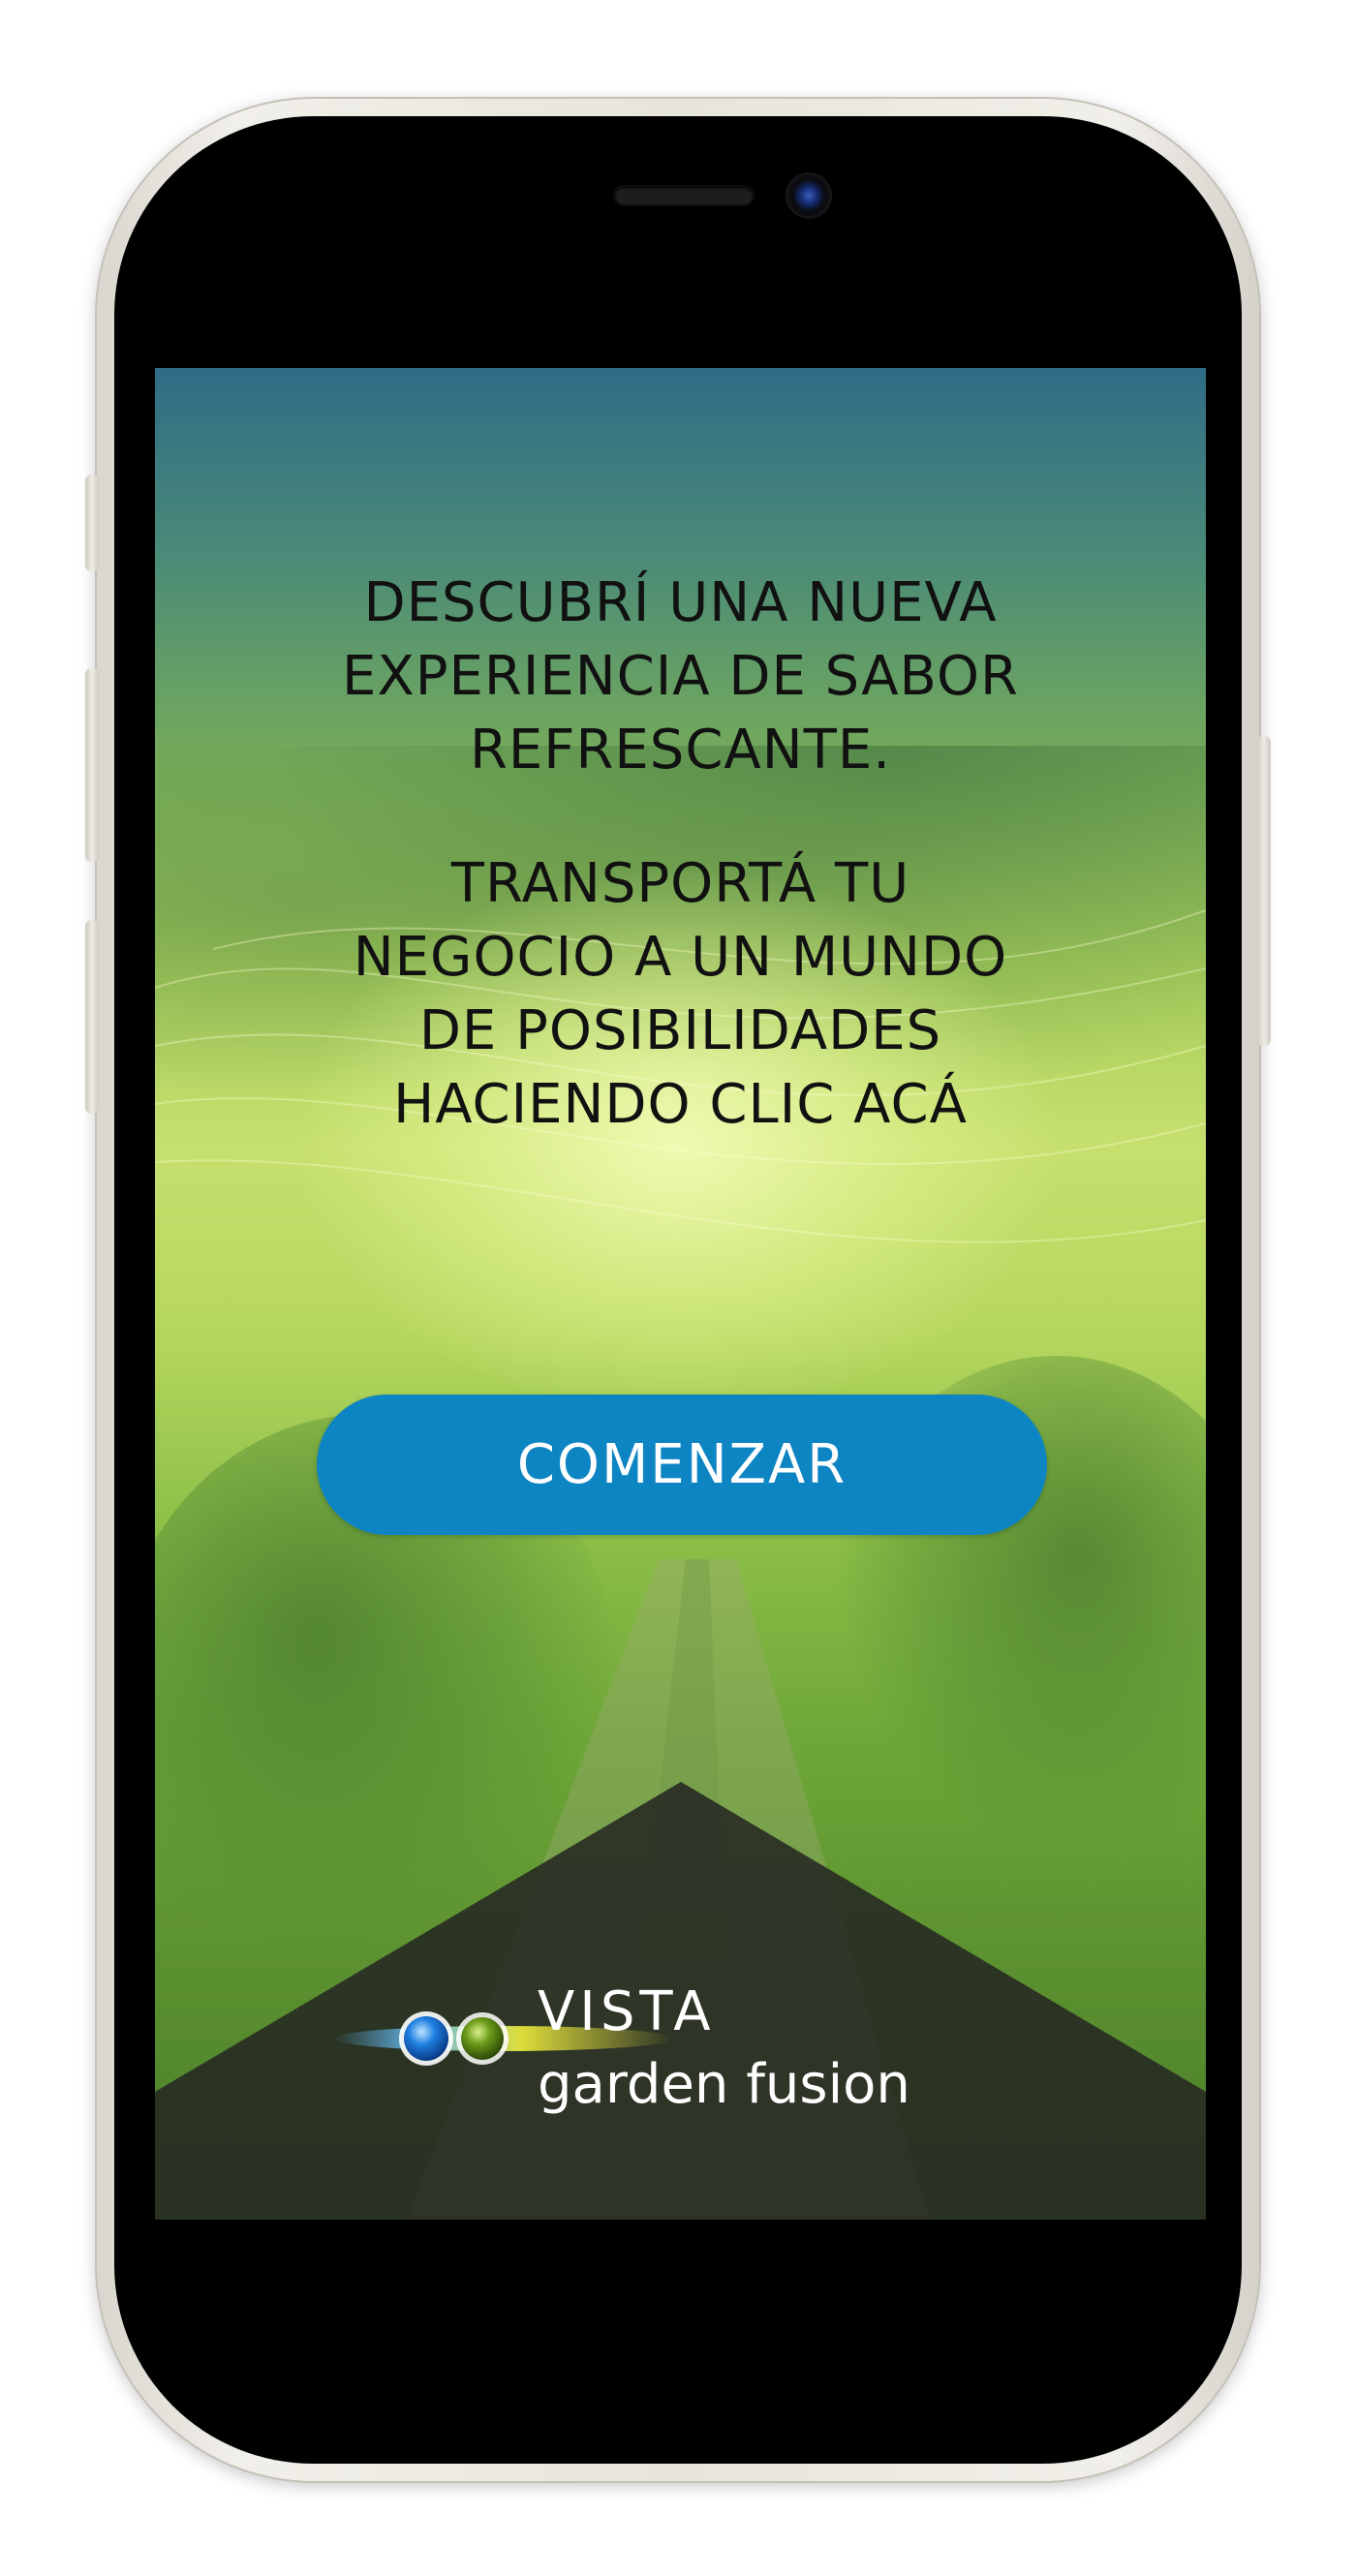 The image size is (1356, 2576). Describe the element at coordinates (680, 602) in the screenshot. I see `headline-line-1: DESCUBRÍ UNA NUEVA` at that location.